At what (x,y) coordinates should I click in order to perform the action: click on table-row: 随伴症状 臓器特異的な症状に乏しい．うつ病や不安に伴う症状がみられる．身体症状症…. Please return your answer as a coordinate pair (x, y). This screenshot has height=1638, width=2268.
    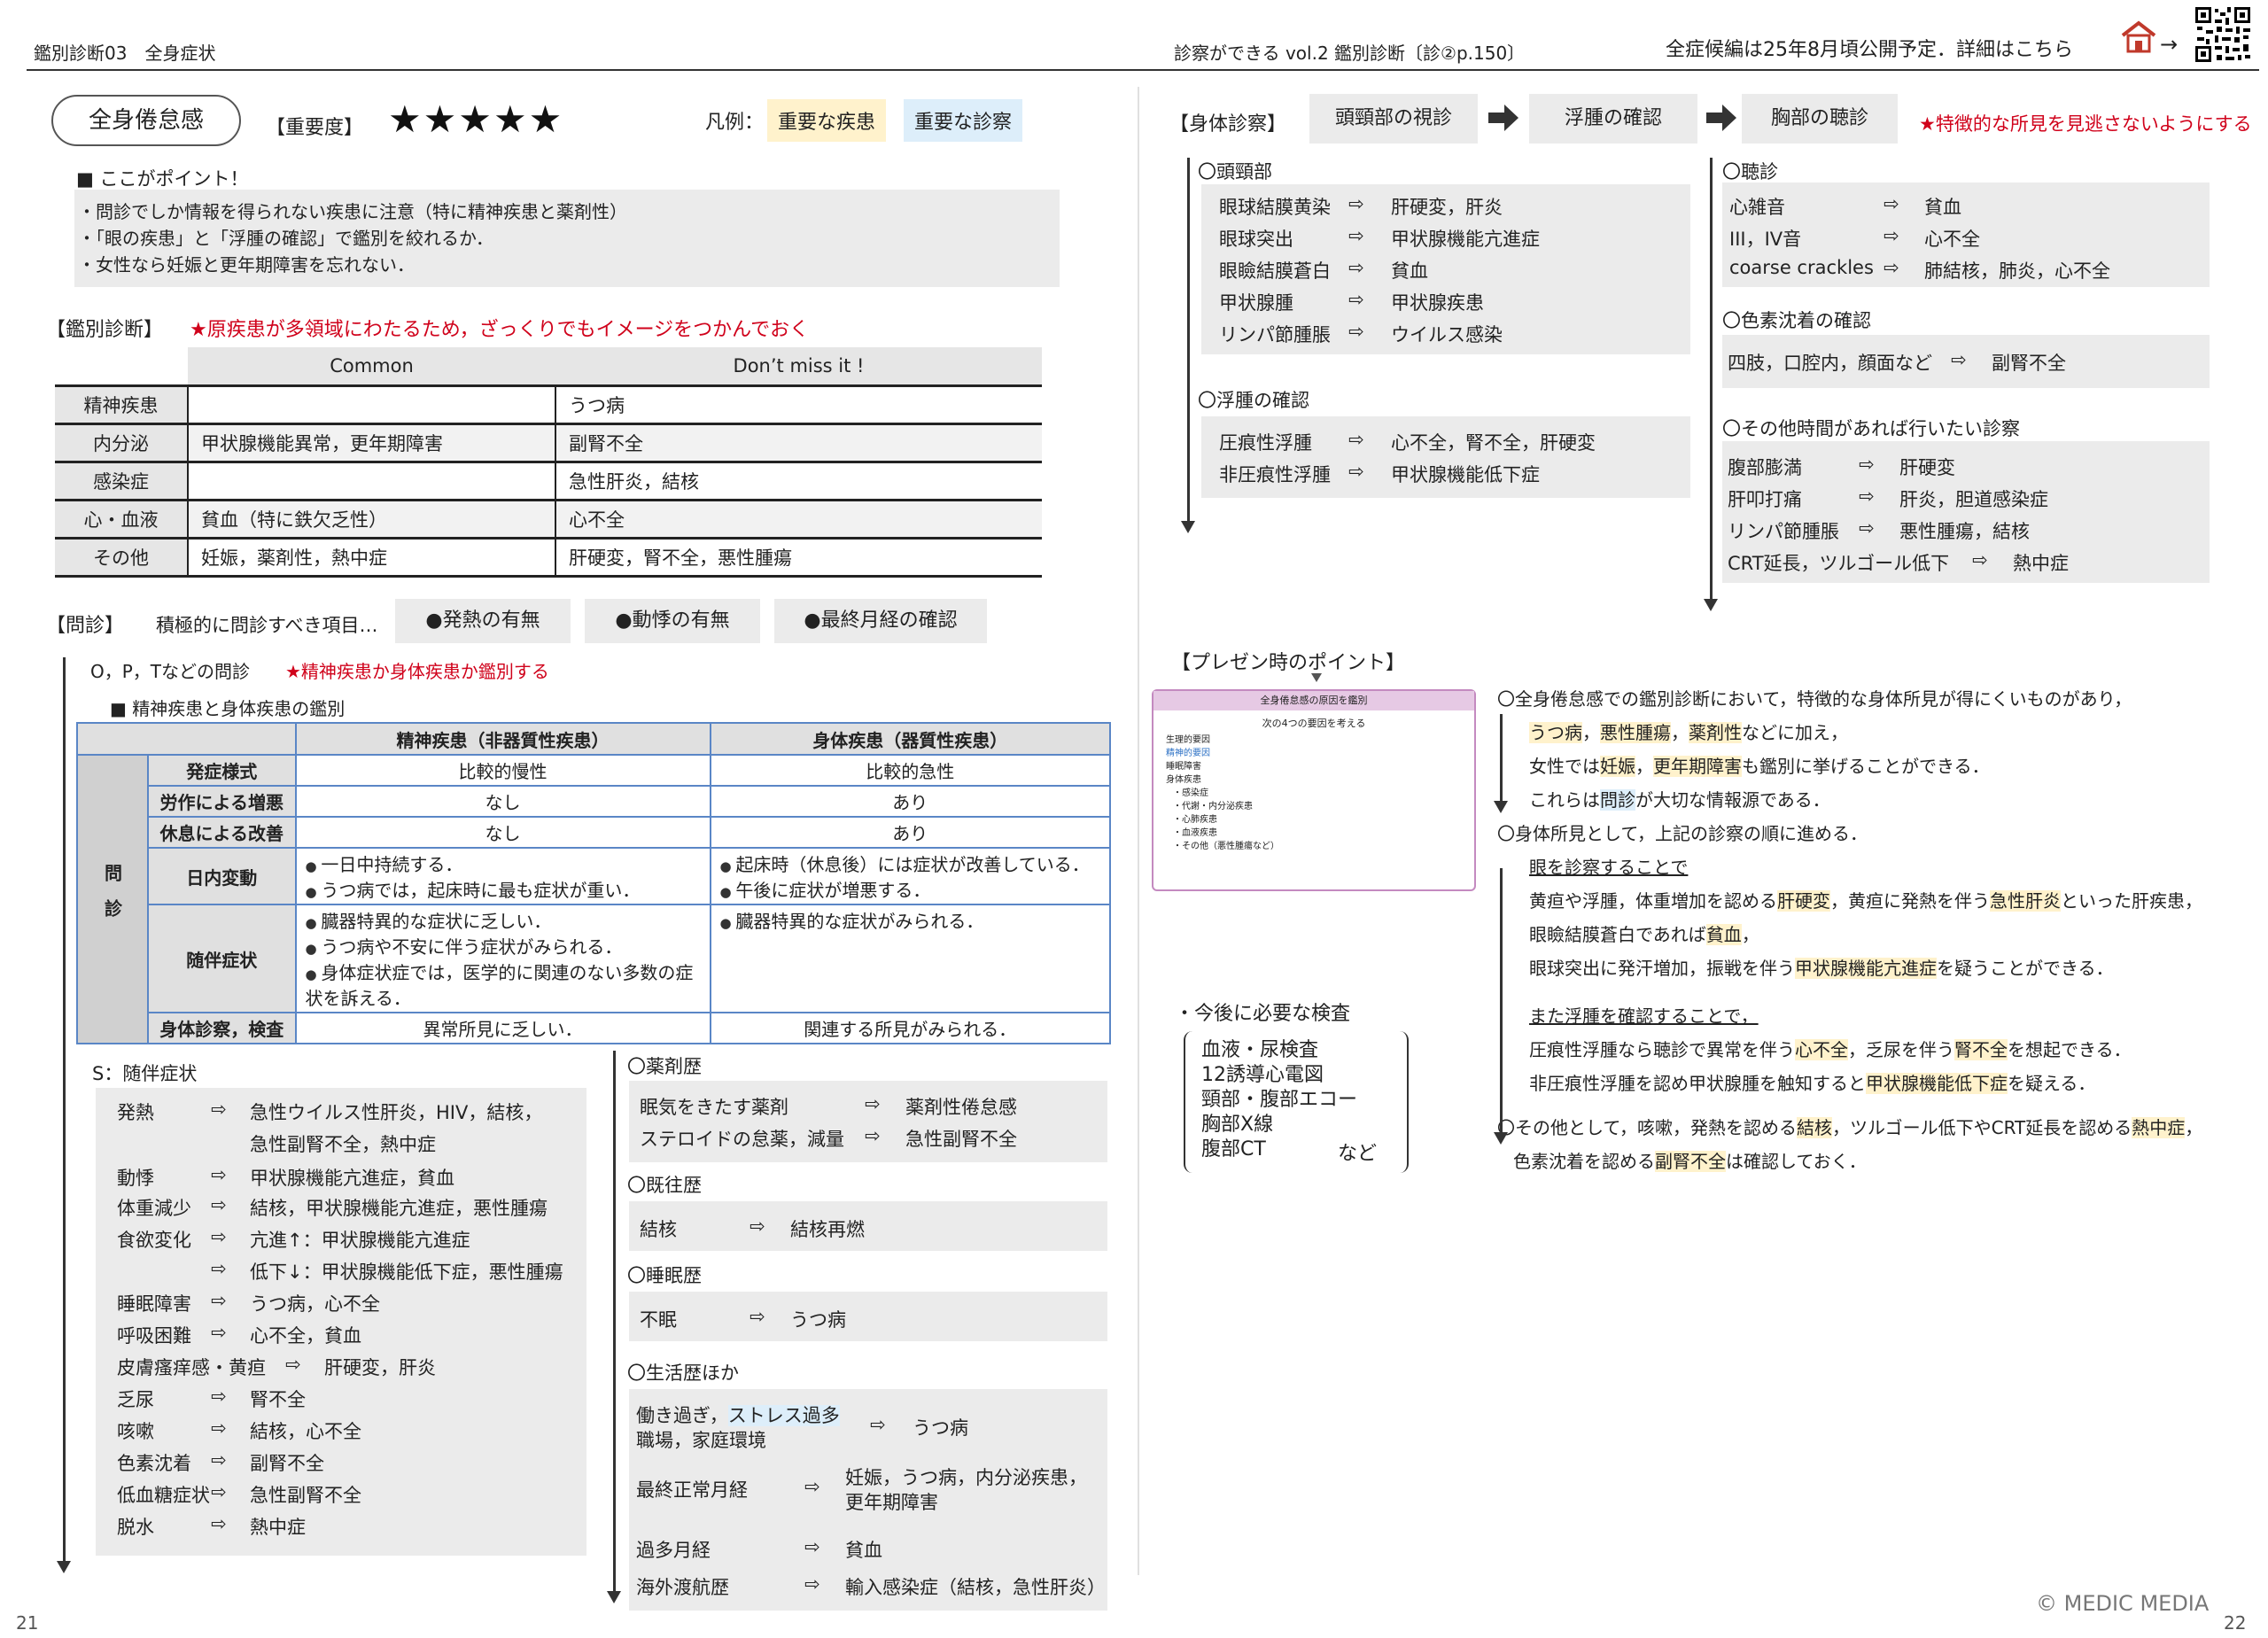
    Looking at the image, I should click on (594, 958).